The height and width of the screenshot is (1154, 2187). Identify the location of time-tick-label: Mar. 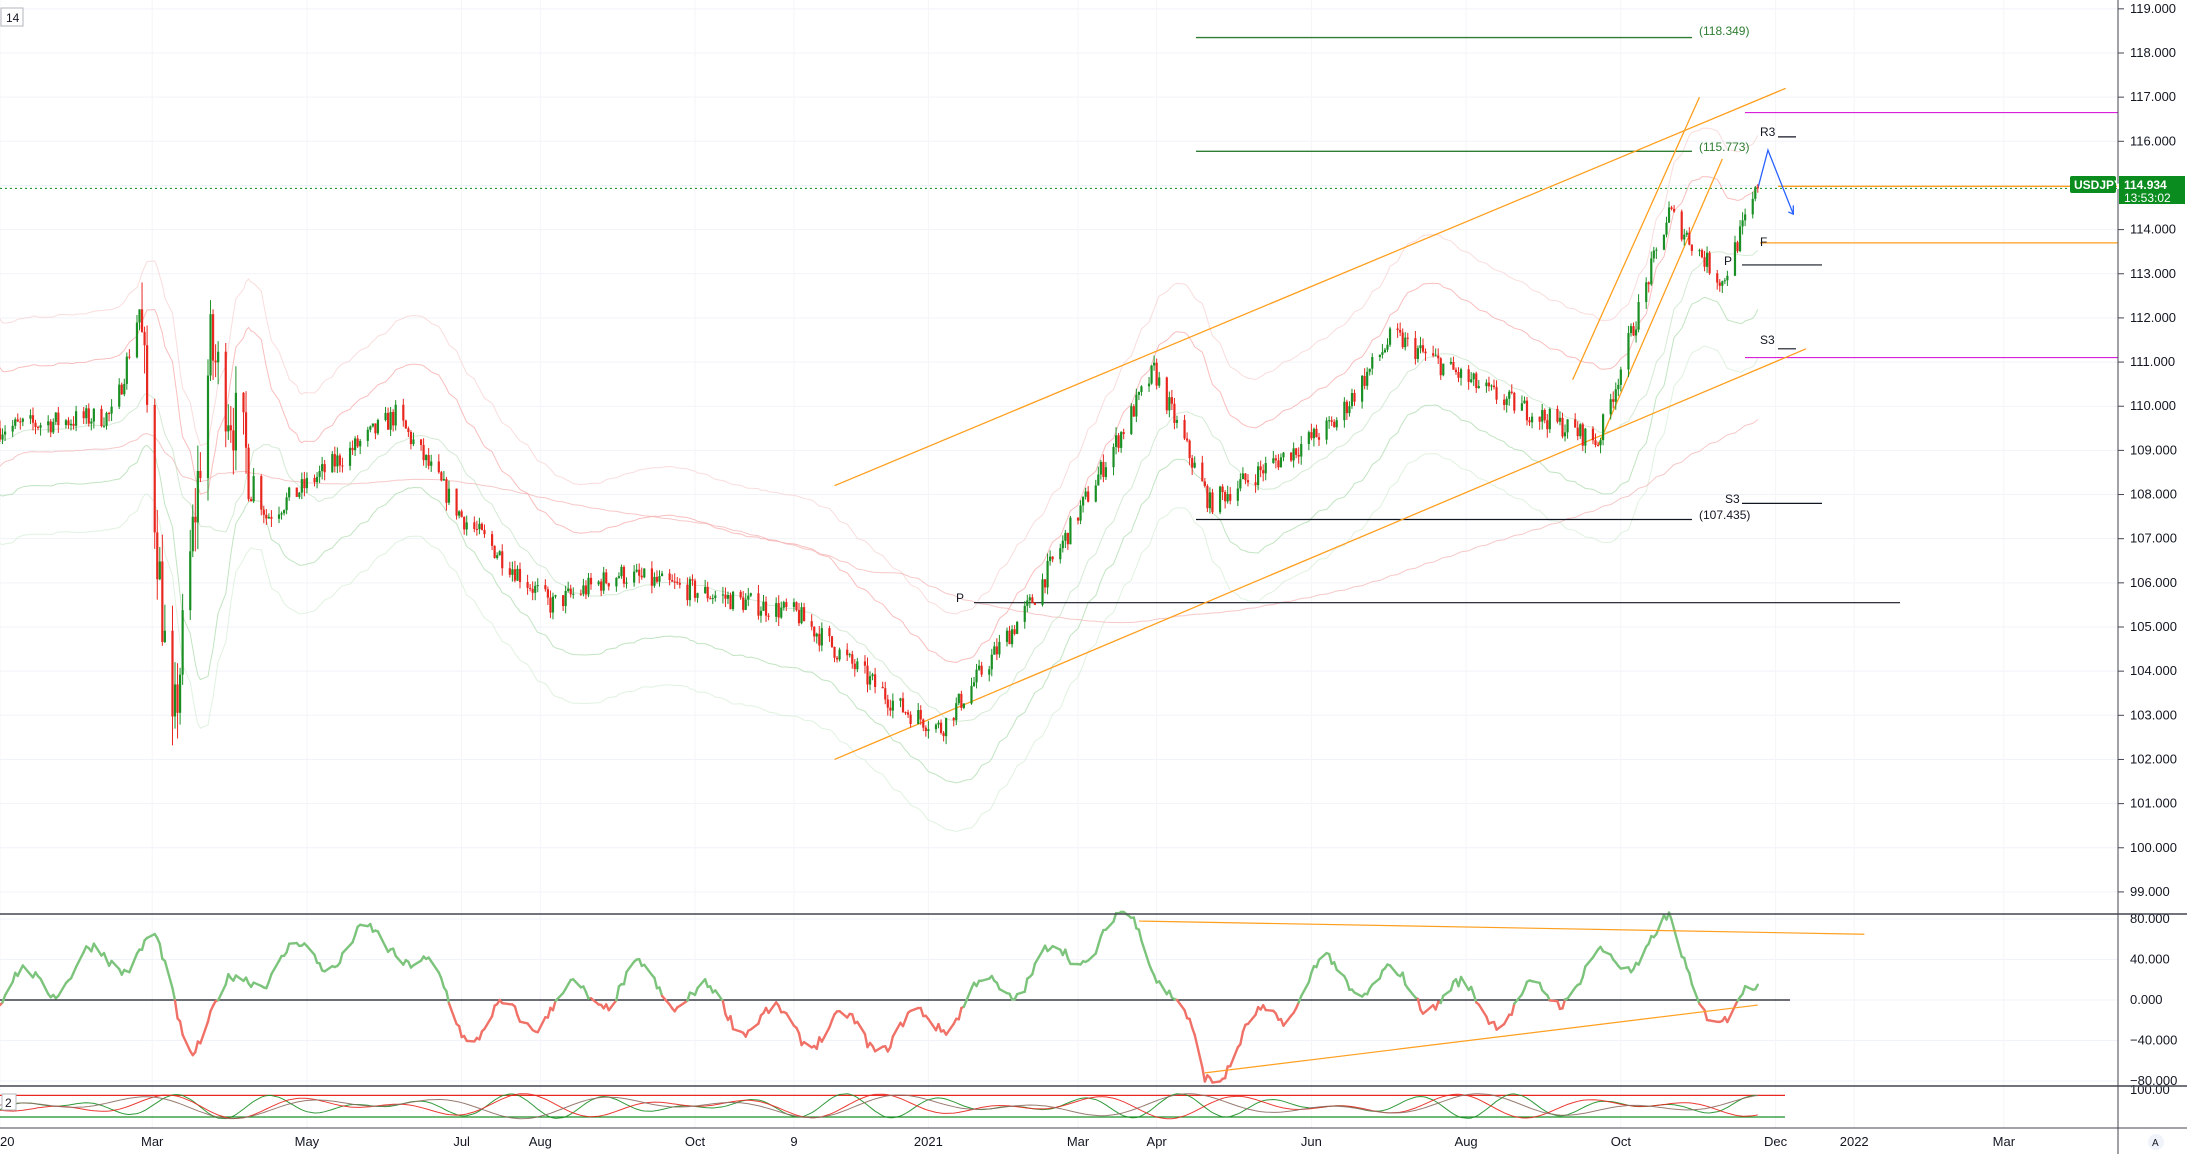
(152, 1141).